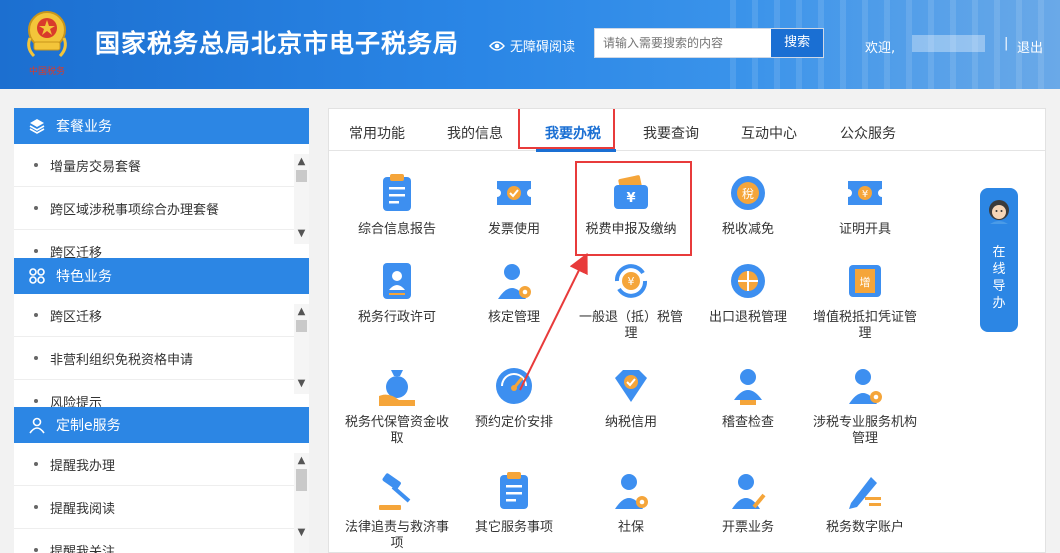  Describe the element at coordinates (864, 325) in the screenshot. I see `service-label: 增值税抵扣凭证管理` at that location.